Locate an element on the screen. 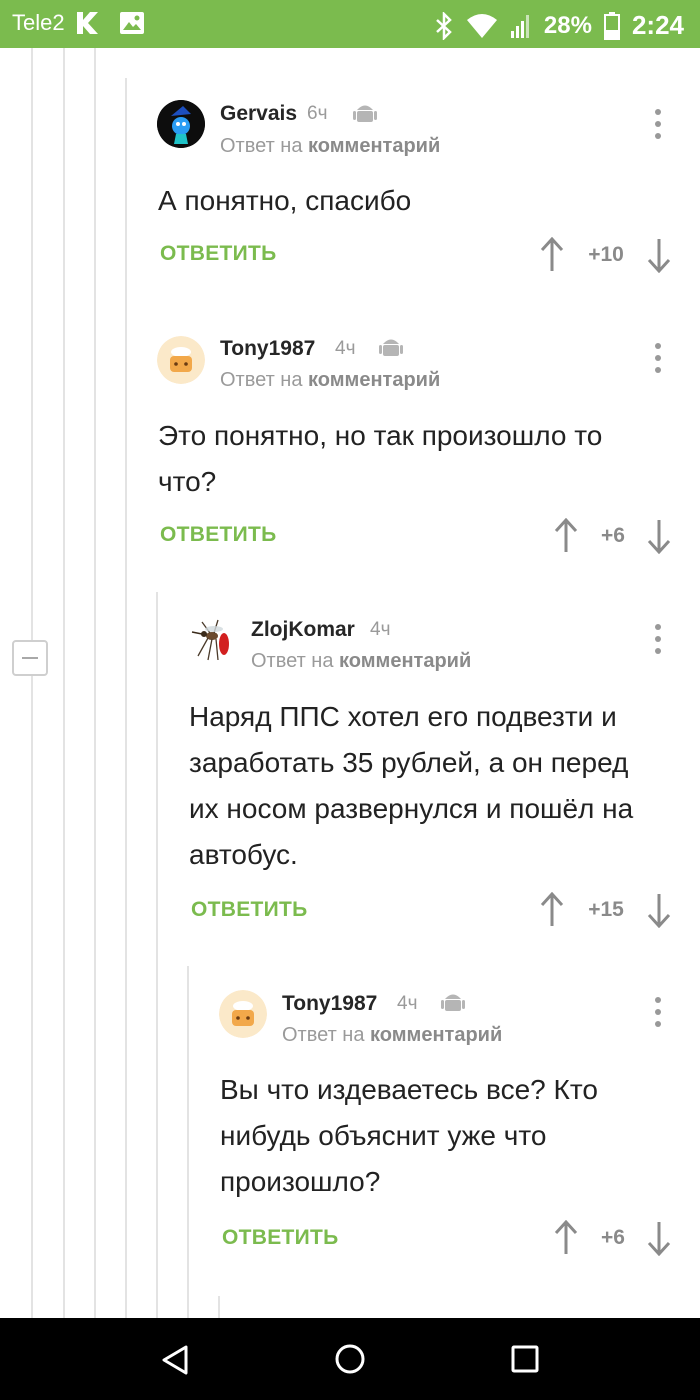 The width and height of the screenshot is (700, 1400). wifi-icon is located at coordinates (481, 25).